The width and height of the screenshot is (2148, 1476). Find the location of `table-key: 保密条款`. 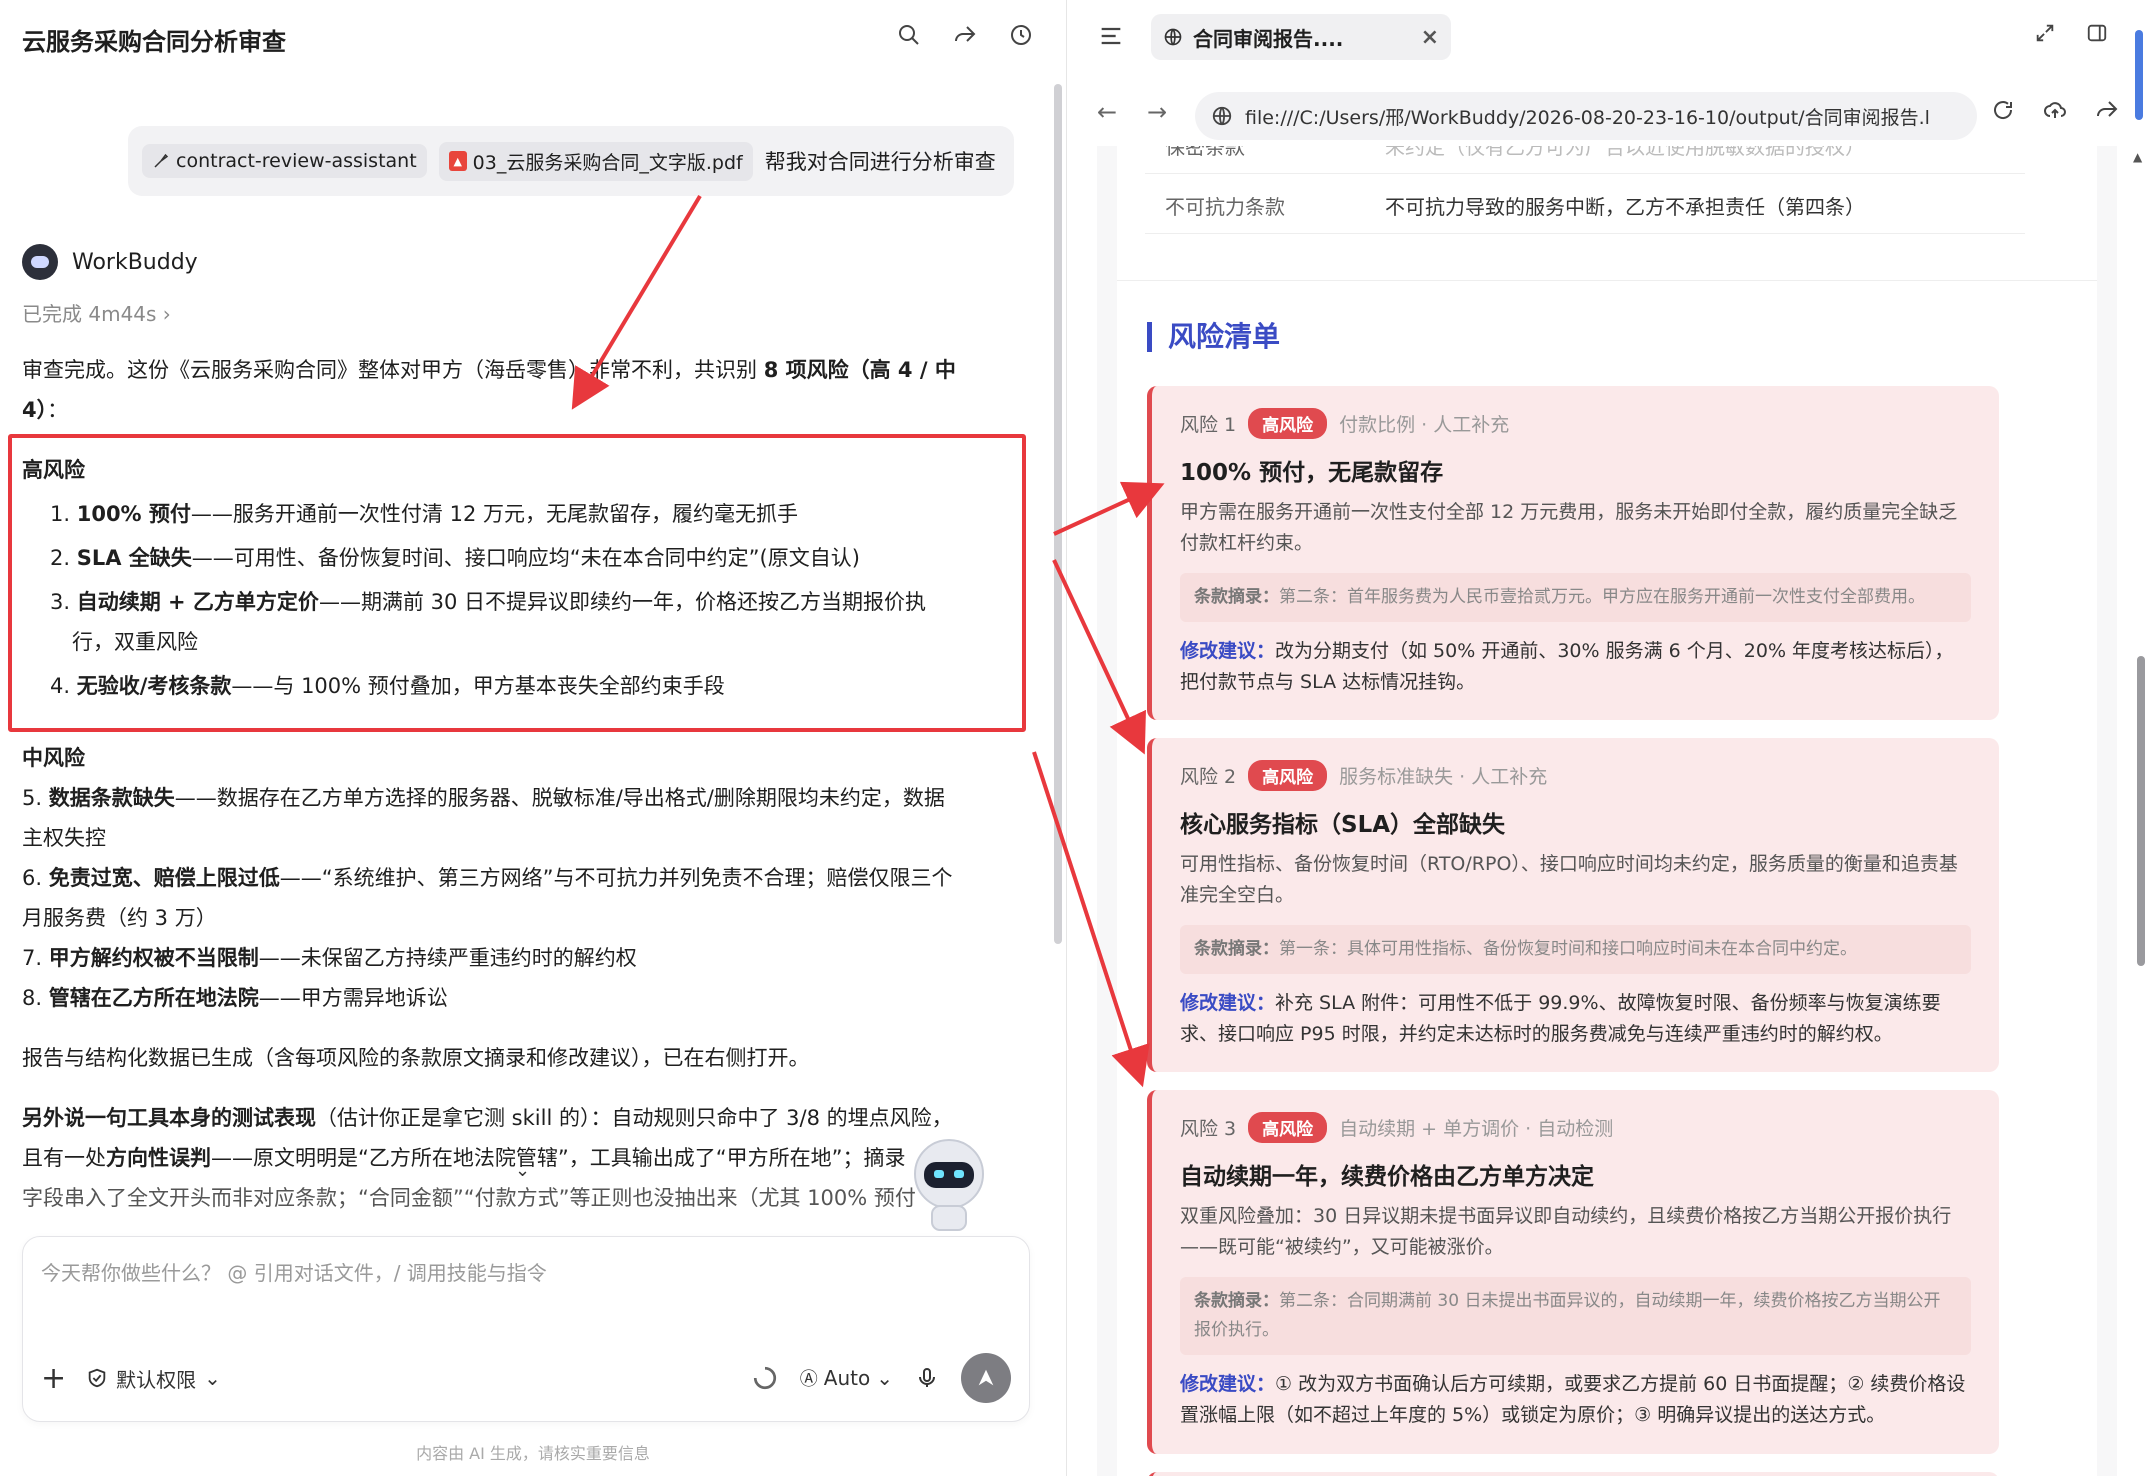

table-key: 保密条款 is located at coordinates (1205, 152).